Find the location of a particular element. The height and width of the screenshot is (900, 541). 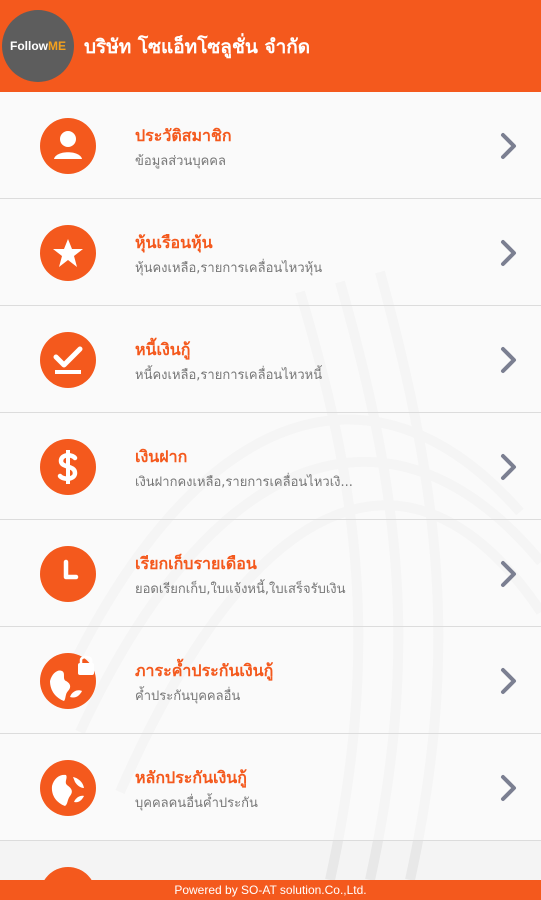

menu-item-title: หุ้นเรือนหุ้น is located at coordinates (174, 242).